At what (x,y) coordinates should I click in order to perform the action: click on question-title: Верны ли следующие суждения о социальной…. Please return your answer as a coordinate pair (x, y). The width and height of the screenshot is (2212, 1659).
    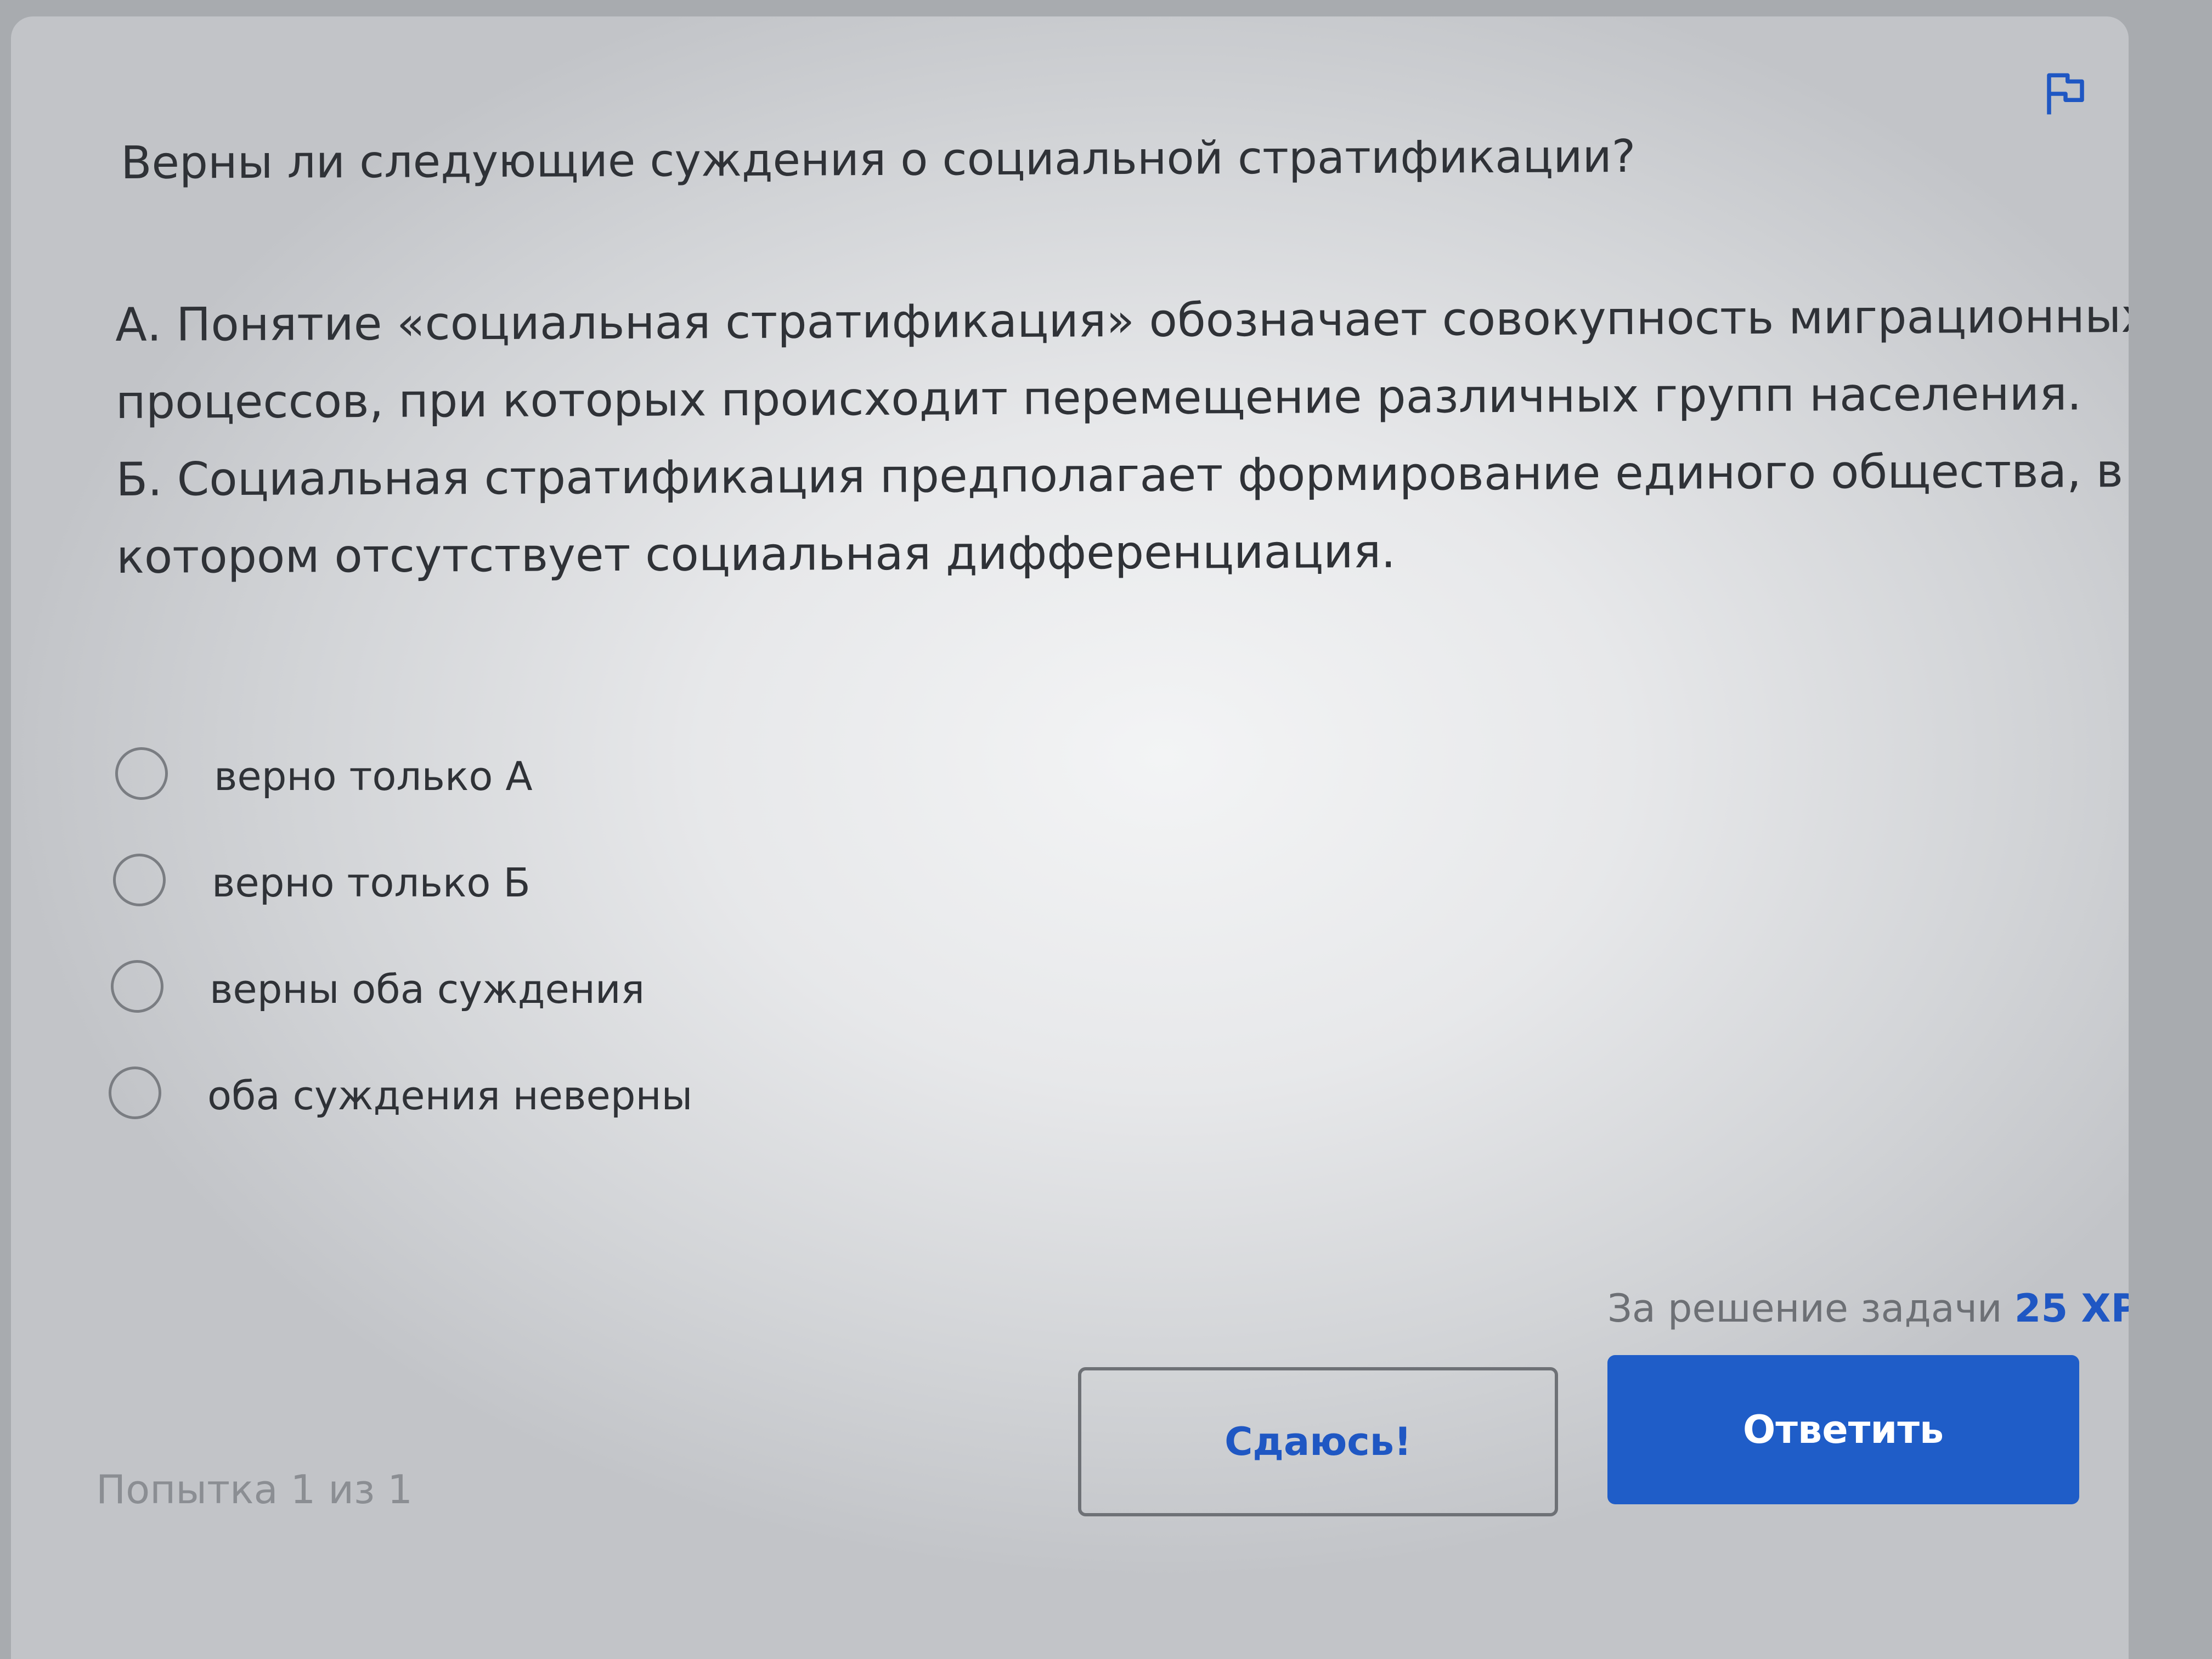
    Looking at the image, I should click on (878, 159).